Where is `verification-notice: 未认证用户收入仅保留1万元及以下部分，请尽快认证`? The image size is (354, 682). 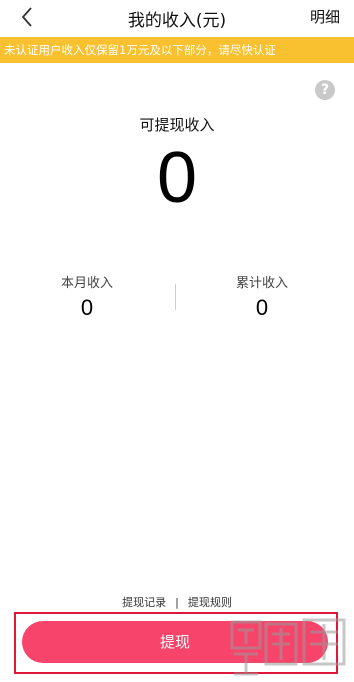 verification-notice: 未认证用户收入仅保留1万元及以下部分，请尽快认证 is located at coordinates (177, 50).